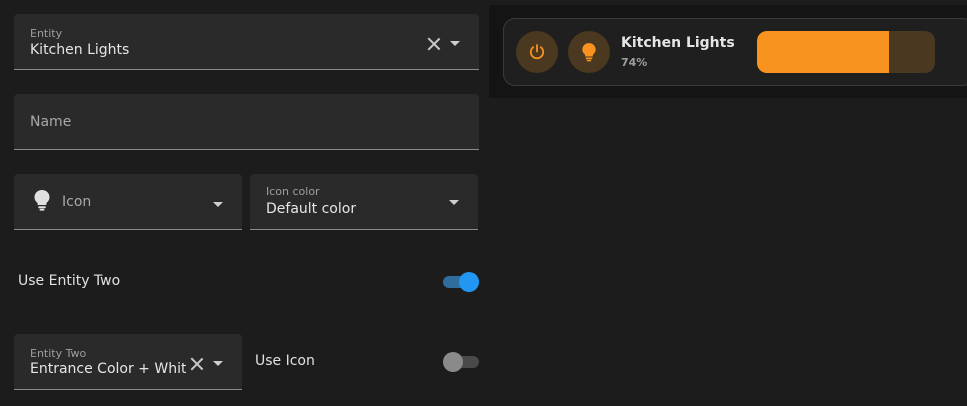  I want to click on entity-label: Entity, so click(46, 33).